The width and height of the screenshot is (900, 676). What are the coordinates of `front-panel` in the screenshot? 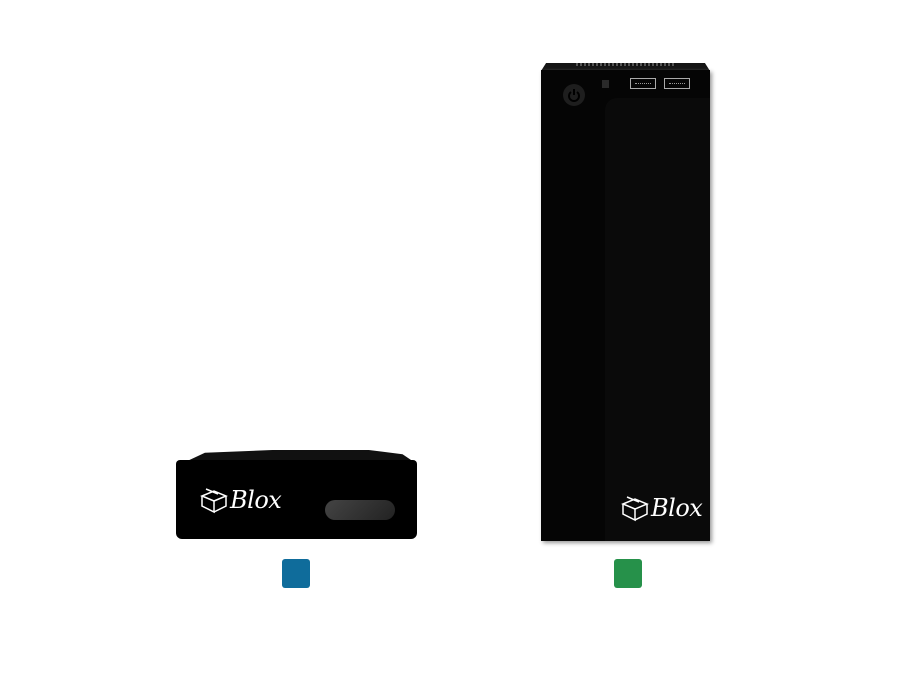 It's located at (657, 319).